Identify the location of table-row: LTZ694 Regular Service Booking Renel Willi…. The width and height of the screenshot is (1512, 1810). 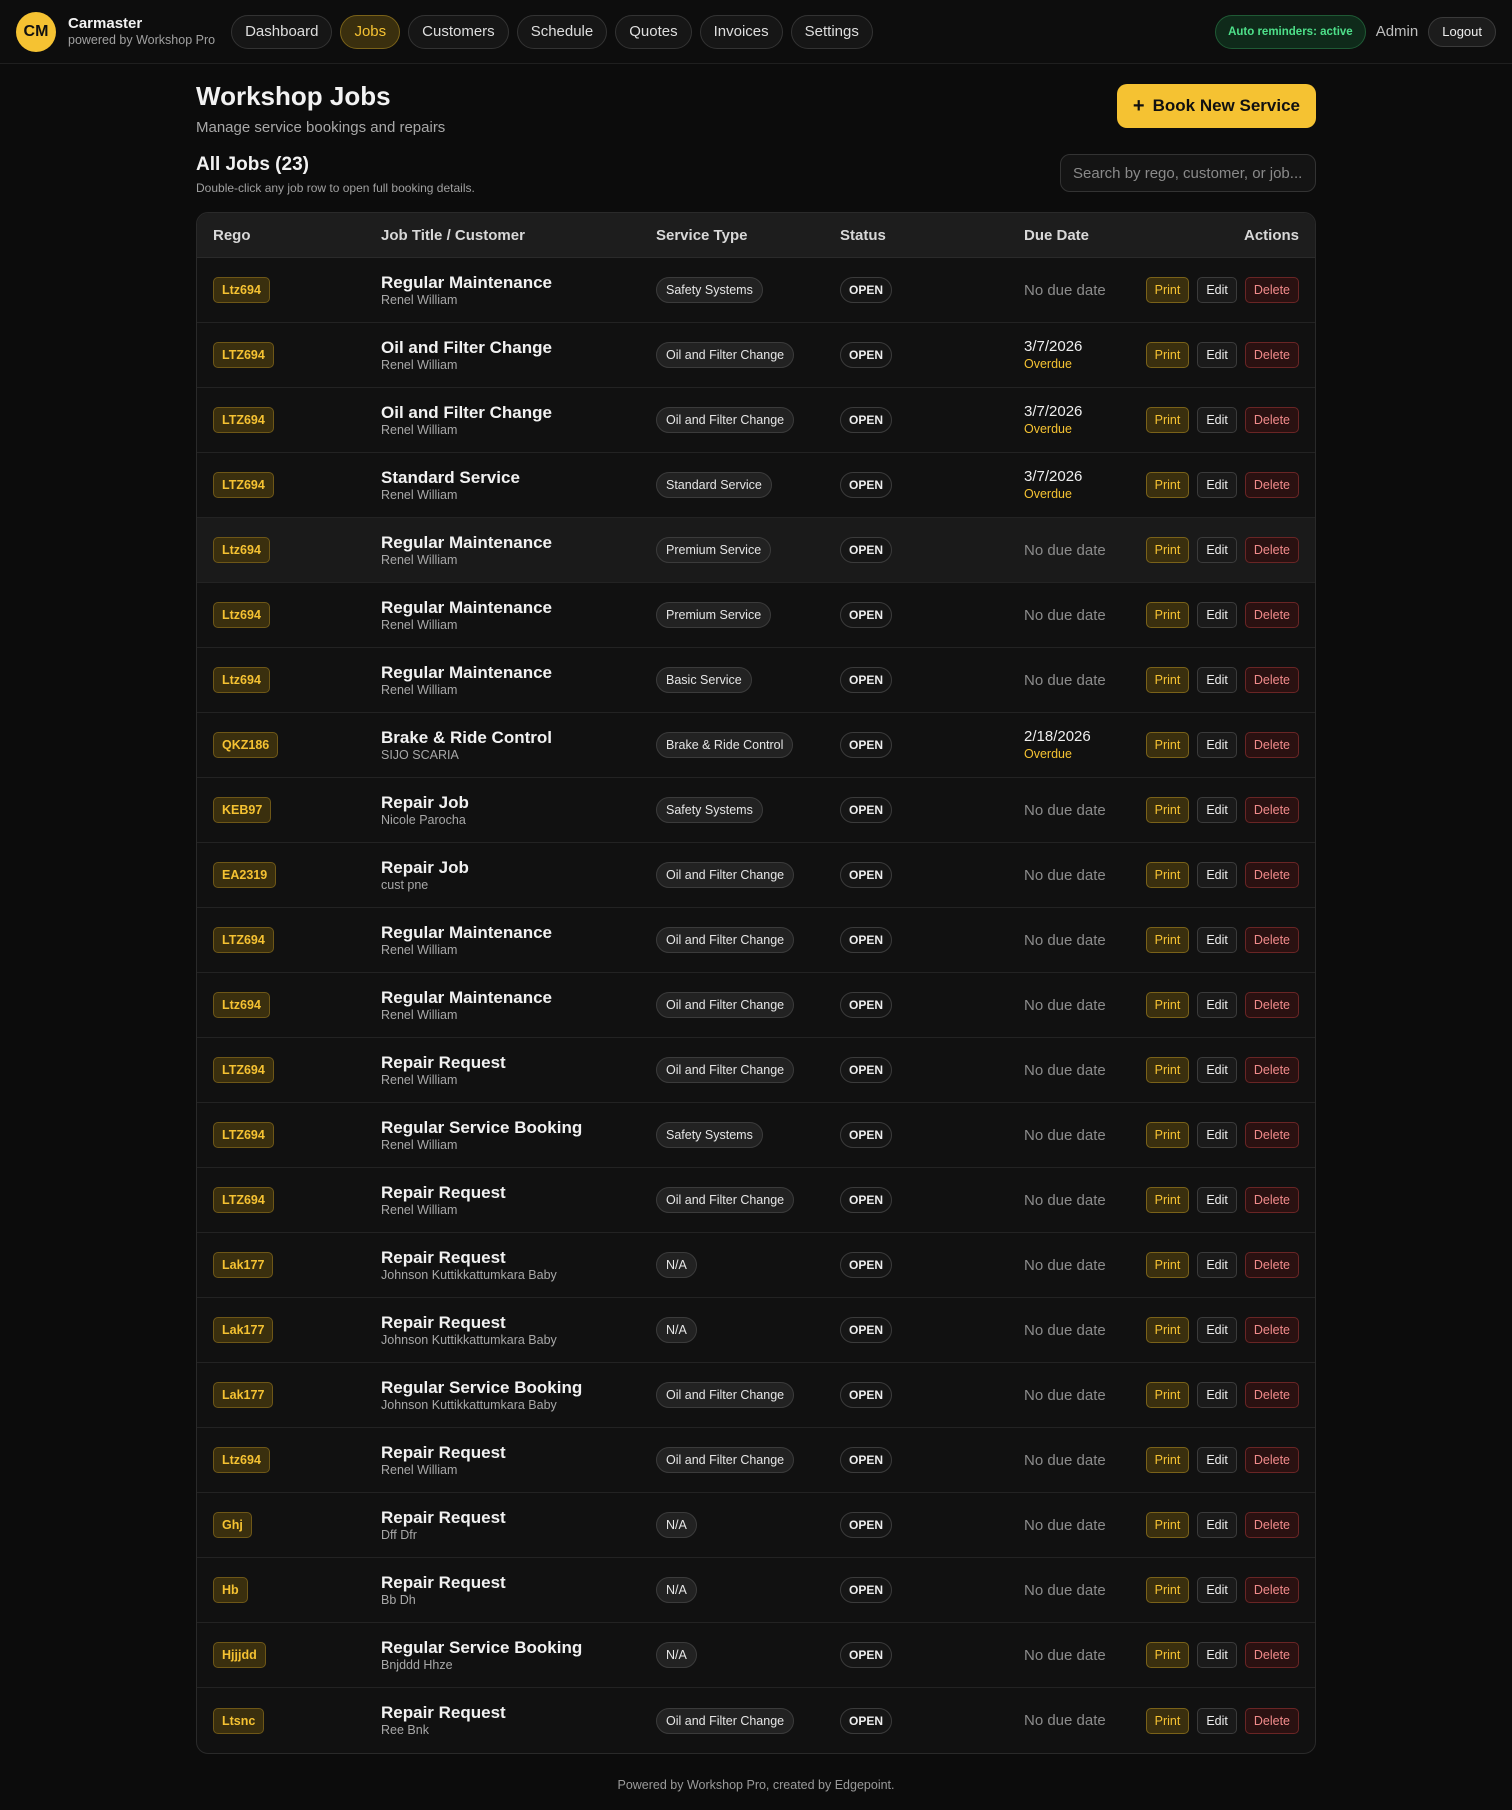
(756, 1135).